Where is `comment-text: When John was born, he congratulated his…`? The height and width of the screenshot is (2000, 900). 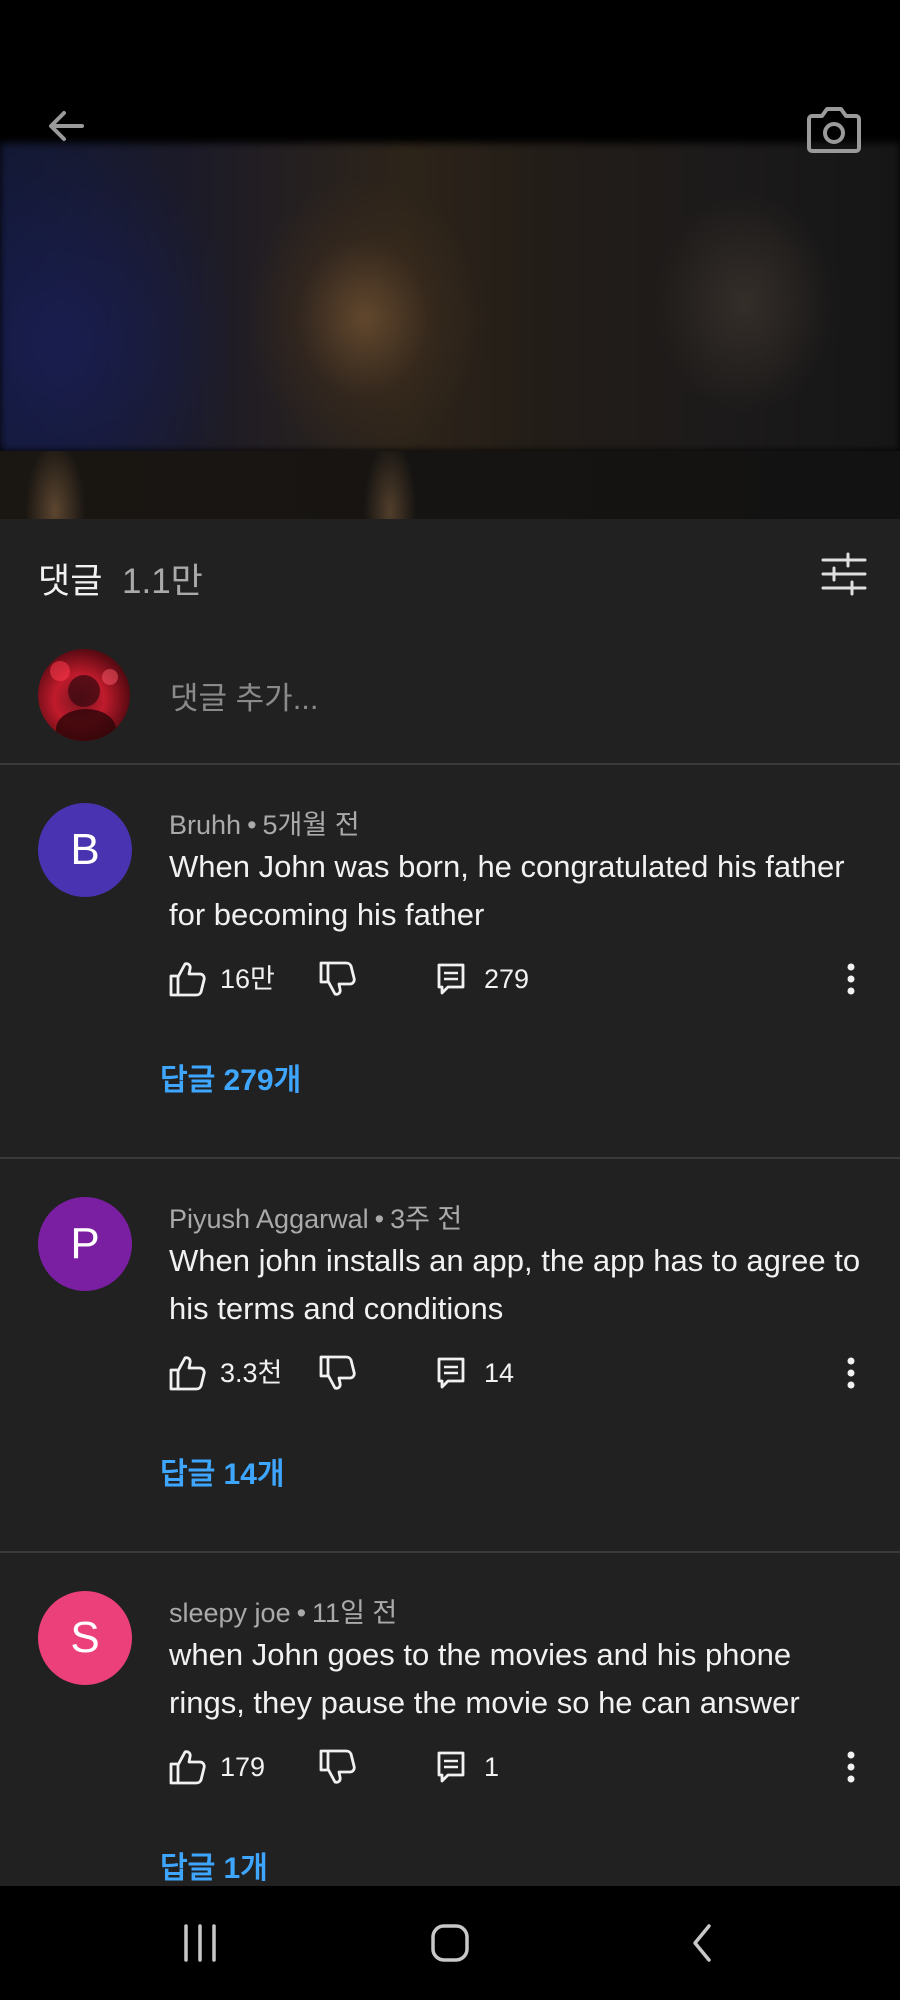
comment-text: When John was born, he congratulated his… is located at coordinates (507, 890).